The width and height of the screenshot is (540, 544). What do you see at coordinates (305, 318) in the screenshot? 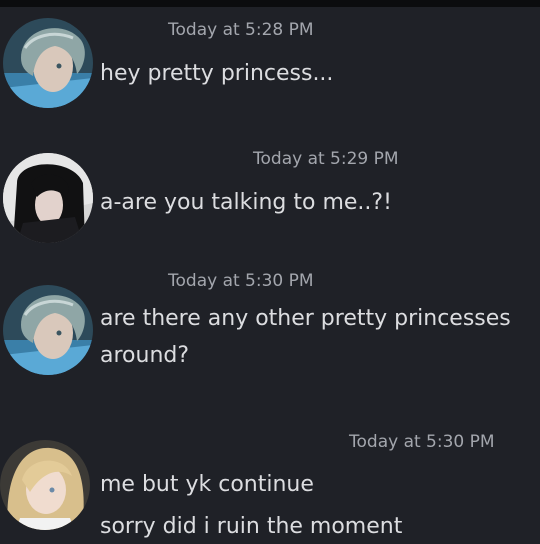
I see `message-text: are there any other pretty princesses` at bounding box center [305, 318].